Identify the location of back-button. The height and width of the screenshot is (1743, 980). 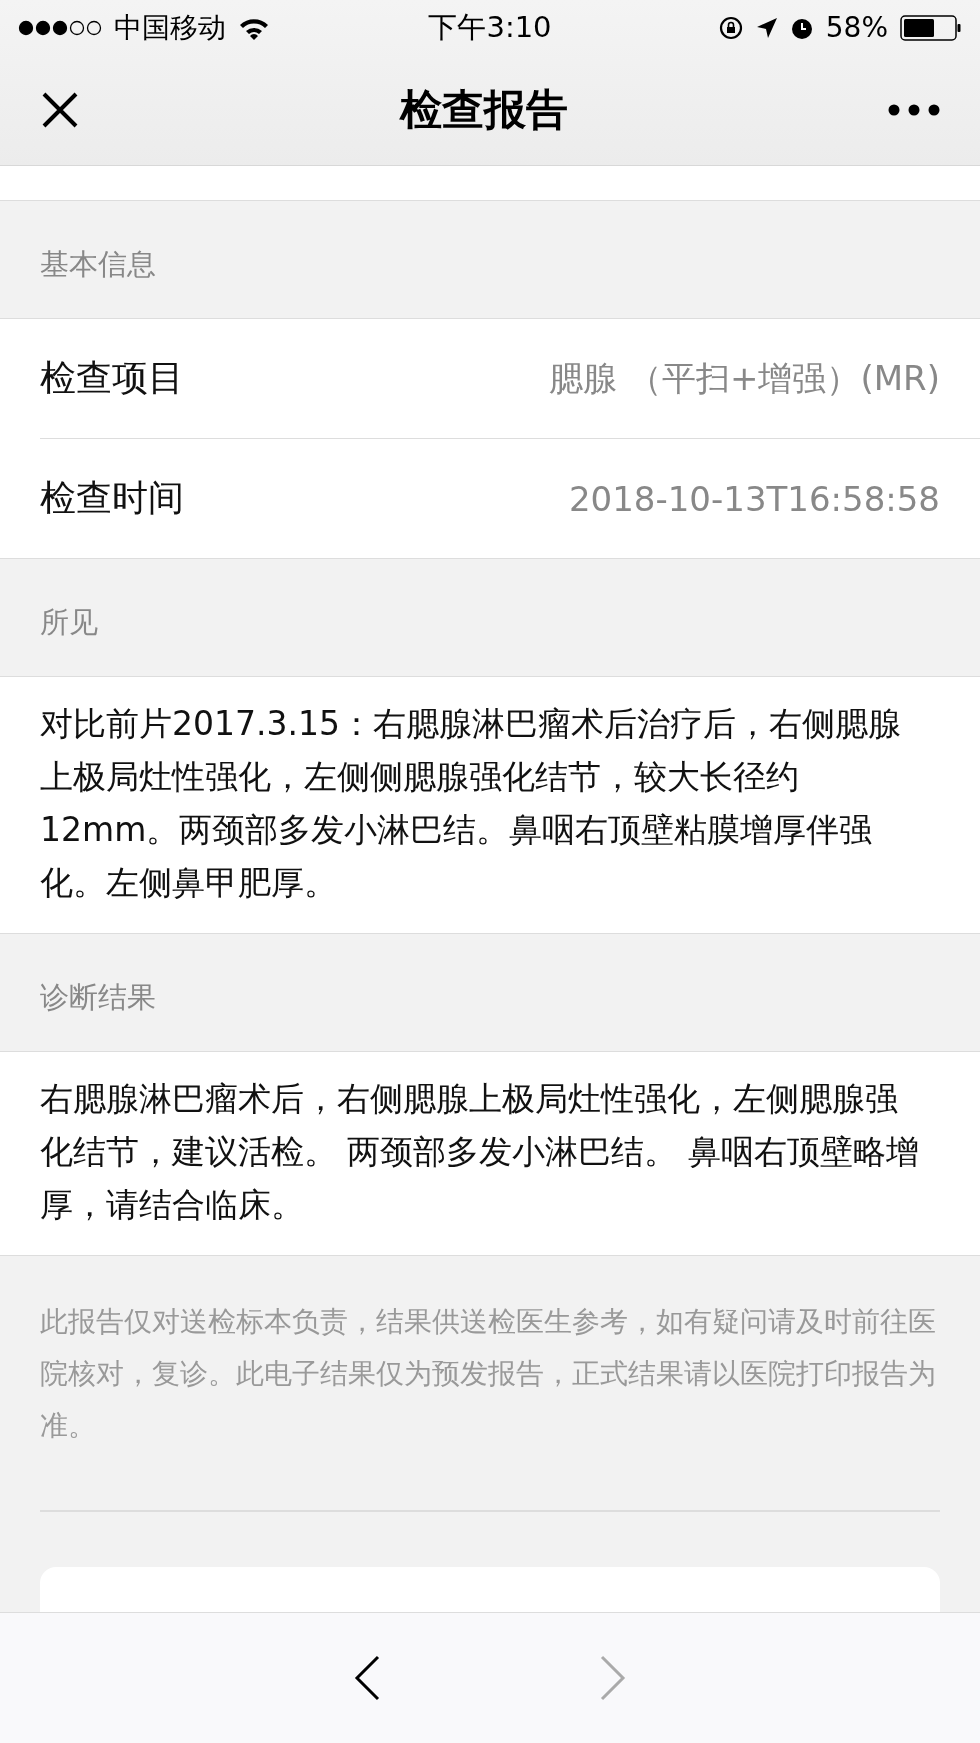
(367, 1678).